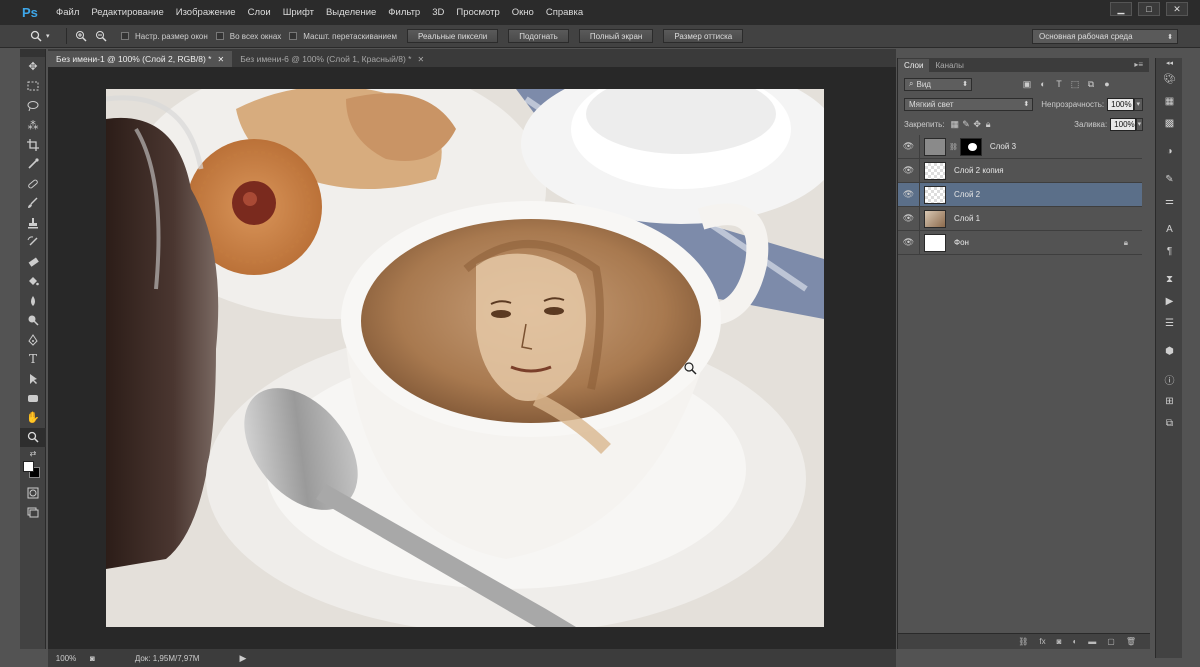  Describe the element at coordinates (1169, 101) in the screenshot. I see `swatches-panel-icon: ▦` at that location.